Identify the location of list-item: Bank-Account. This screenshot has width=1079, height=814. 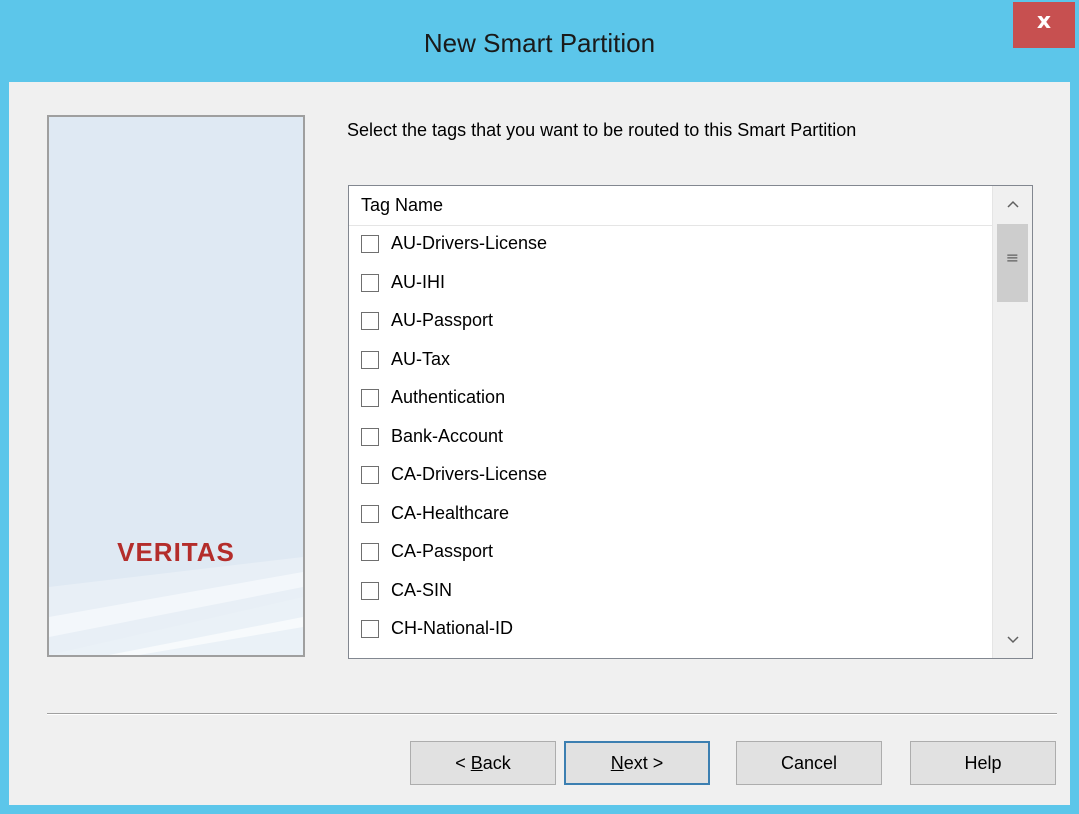
(670, 438).